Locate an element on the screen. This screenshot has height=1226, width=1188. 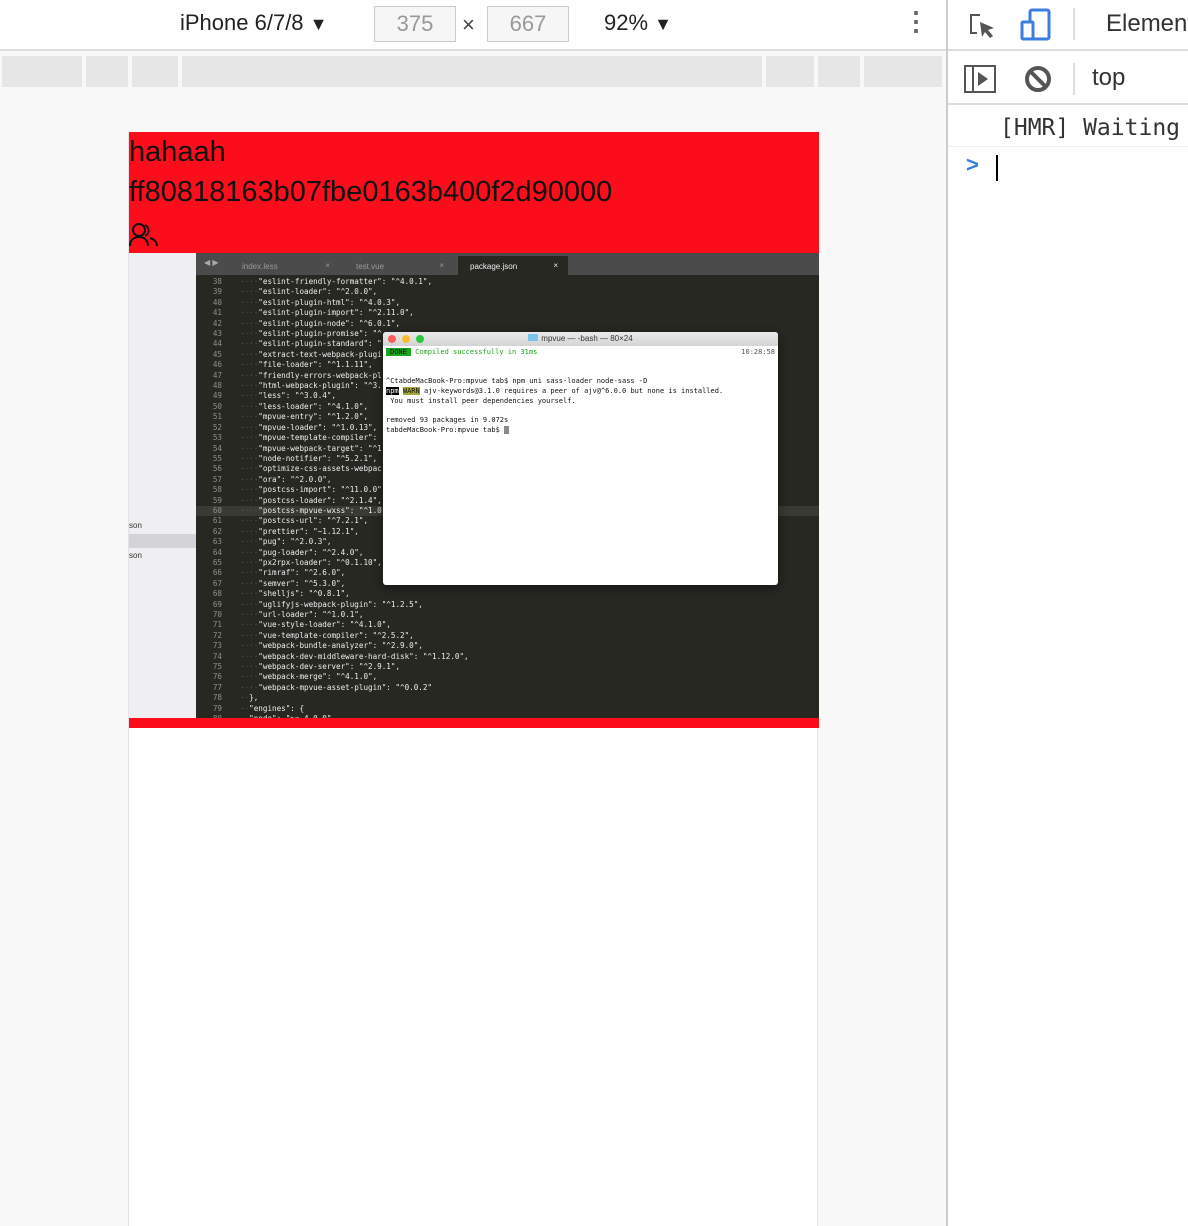
code-text: "shelljs": "^0.8.1", is located at coordinates (304, 594).